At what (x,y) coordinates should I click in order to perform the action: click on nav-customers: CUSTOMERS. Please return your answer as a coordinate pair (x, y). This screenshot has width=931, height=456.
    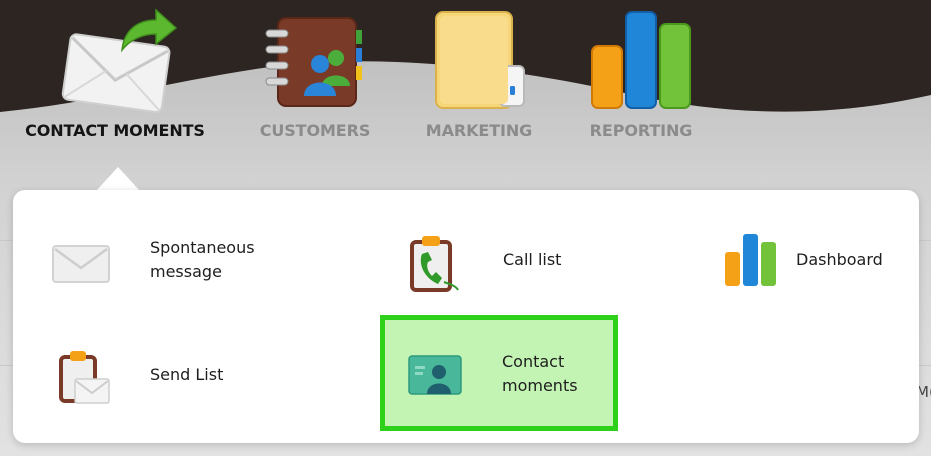
    Looking at the image, I should click on (315, 75).